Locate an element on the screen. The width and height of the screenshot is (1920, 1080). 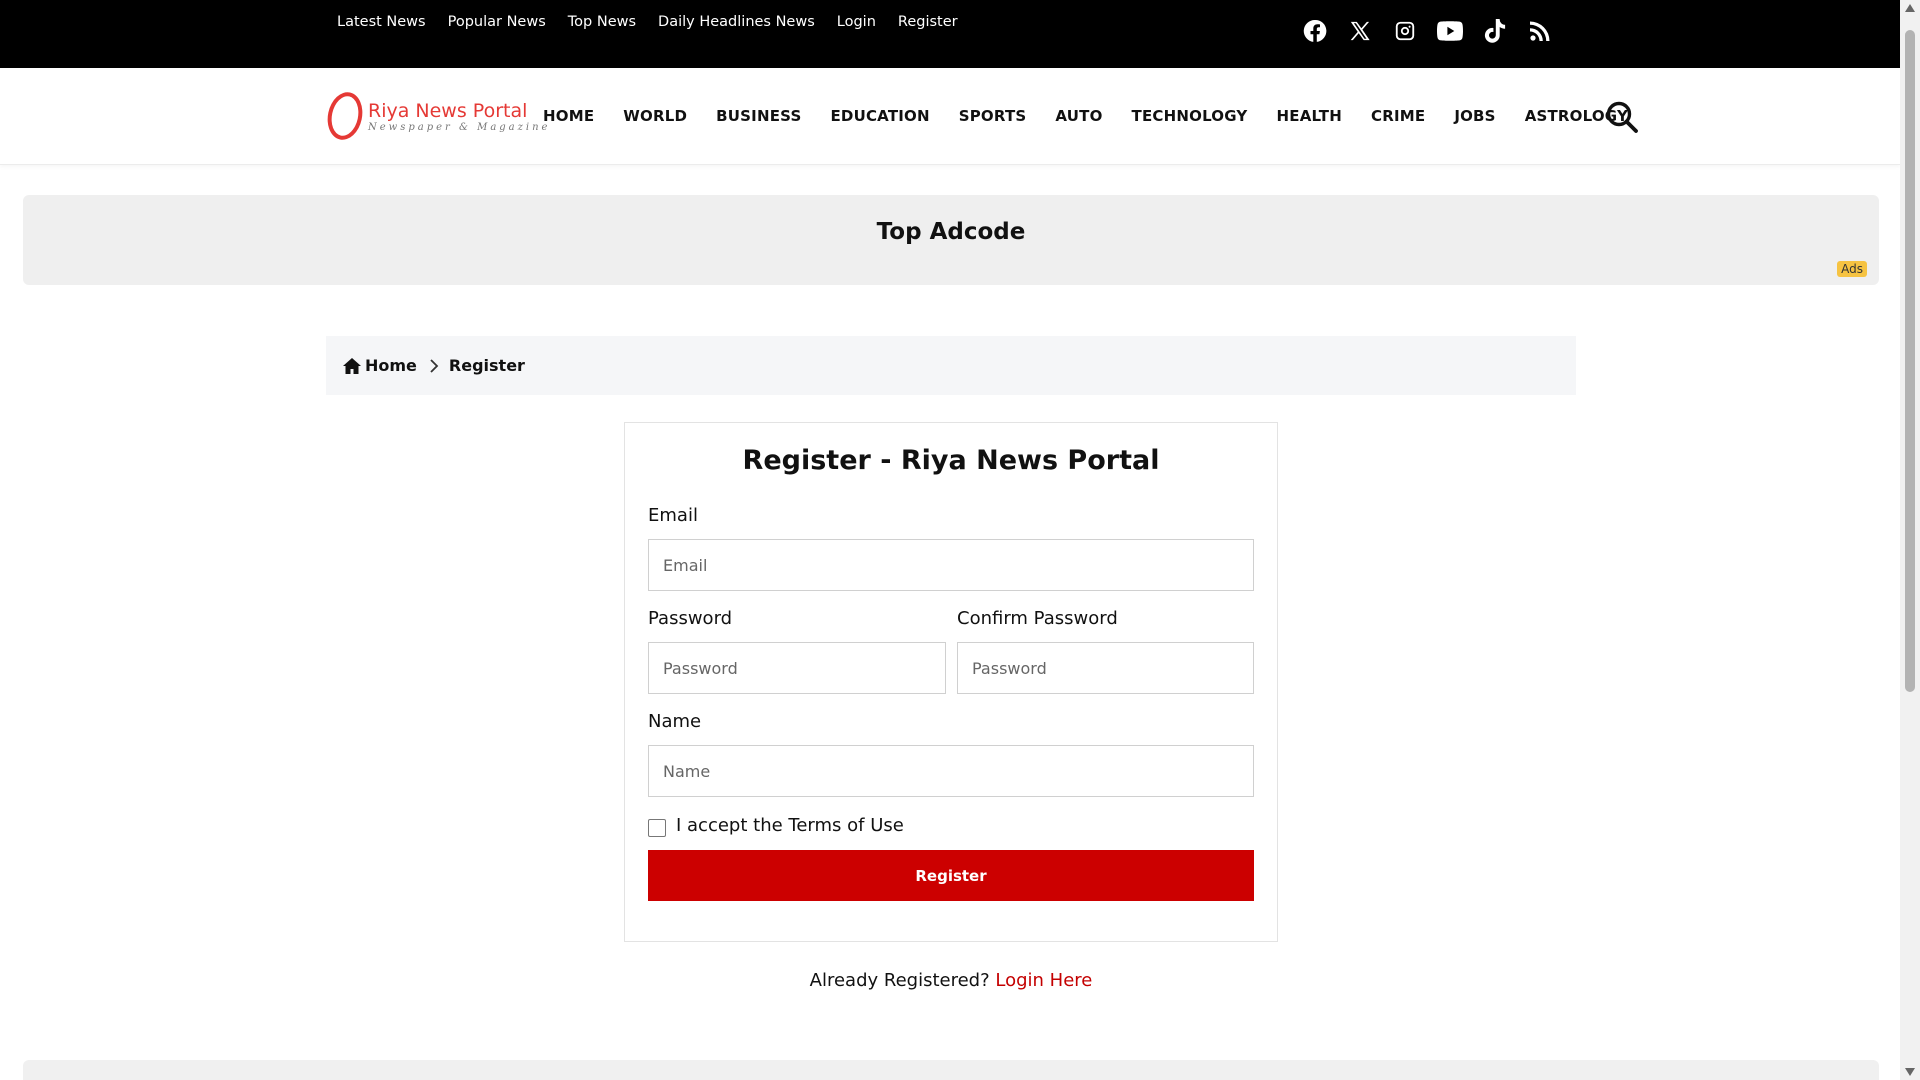
login-here-link: Login Here is located at coordinates (1043, 980).